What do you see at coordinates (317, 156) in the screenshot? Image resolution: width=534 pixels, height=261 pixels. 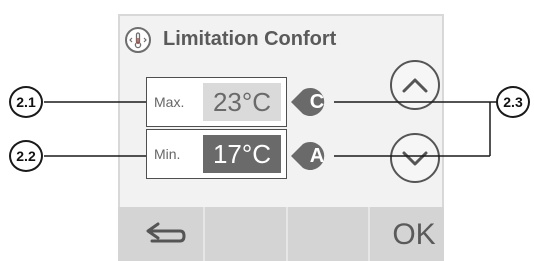 I see `min-tag-letter: A` at bounding box center [317, 156].